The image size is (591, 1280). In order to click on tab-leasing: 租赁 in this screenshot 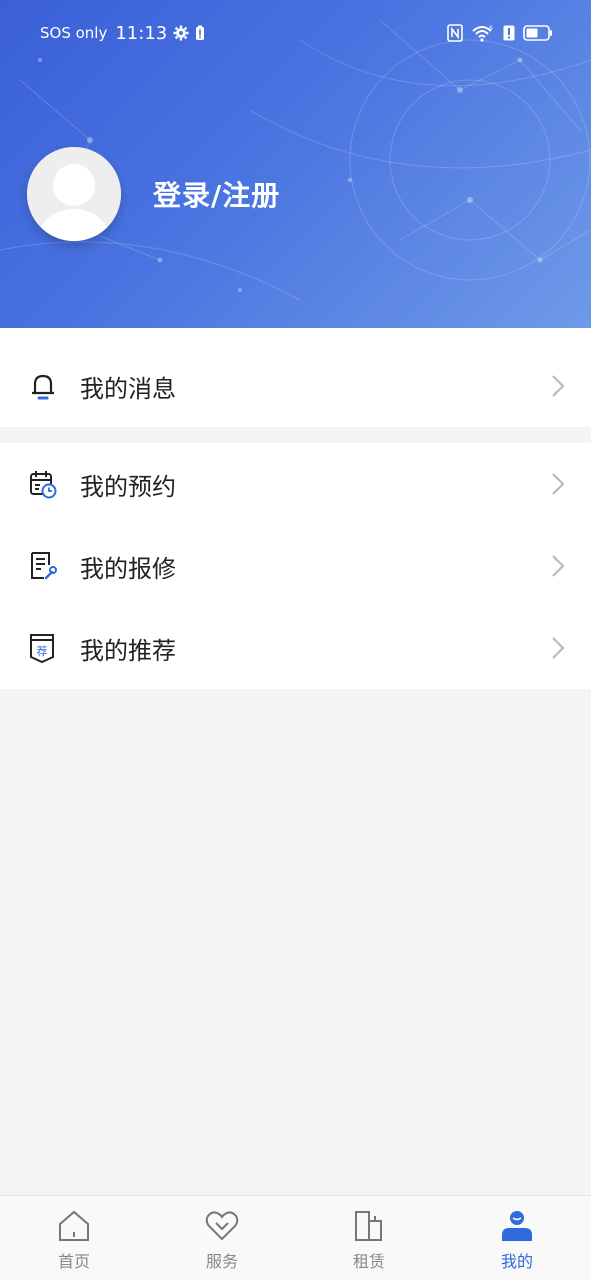, I will do `click(369, 1238)`.